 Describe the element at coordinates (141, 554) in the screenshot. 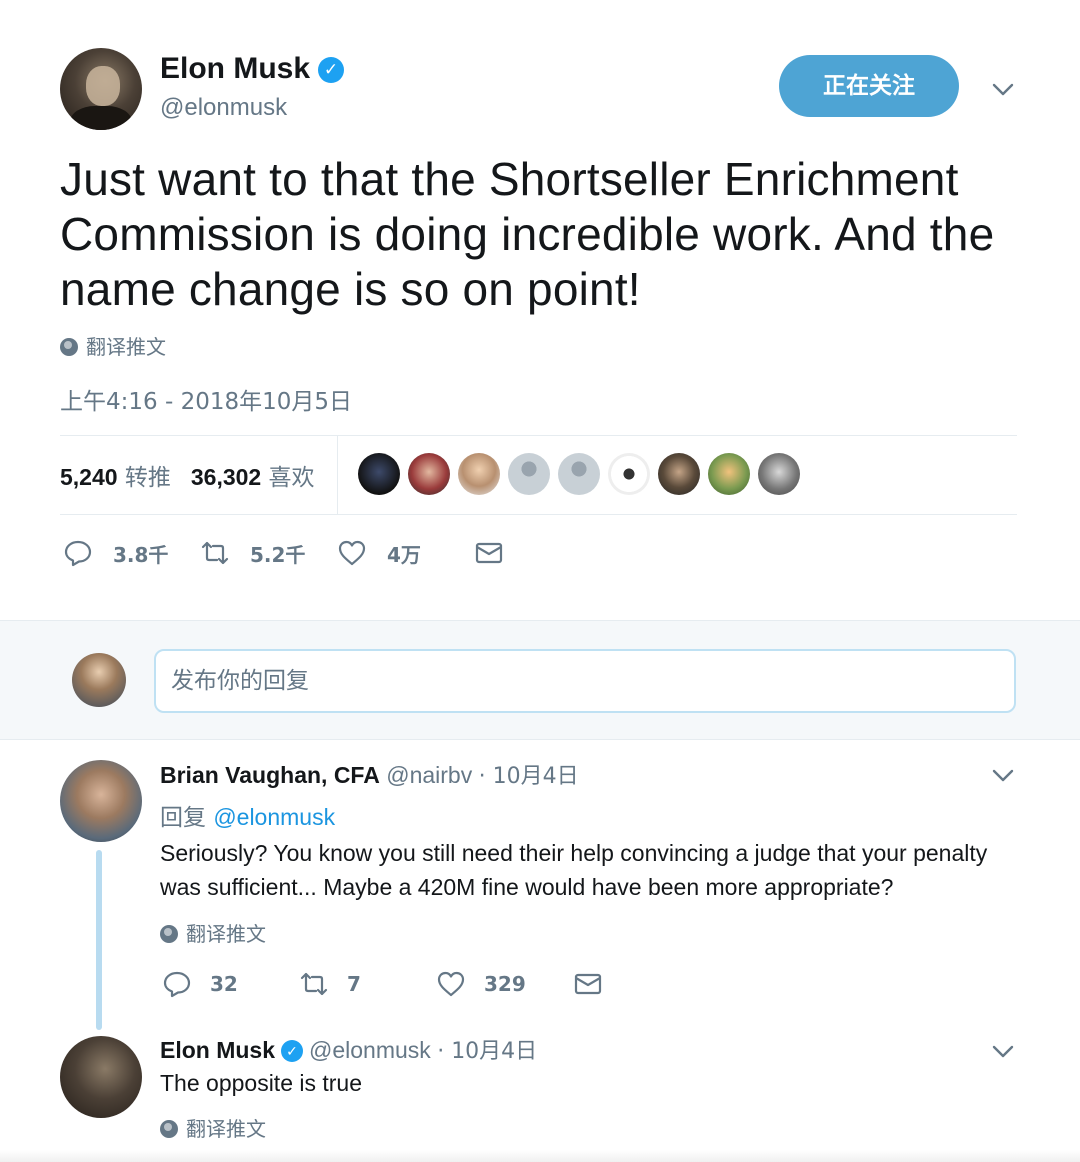

I see `reply-count: 3.8千` at that location.